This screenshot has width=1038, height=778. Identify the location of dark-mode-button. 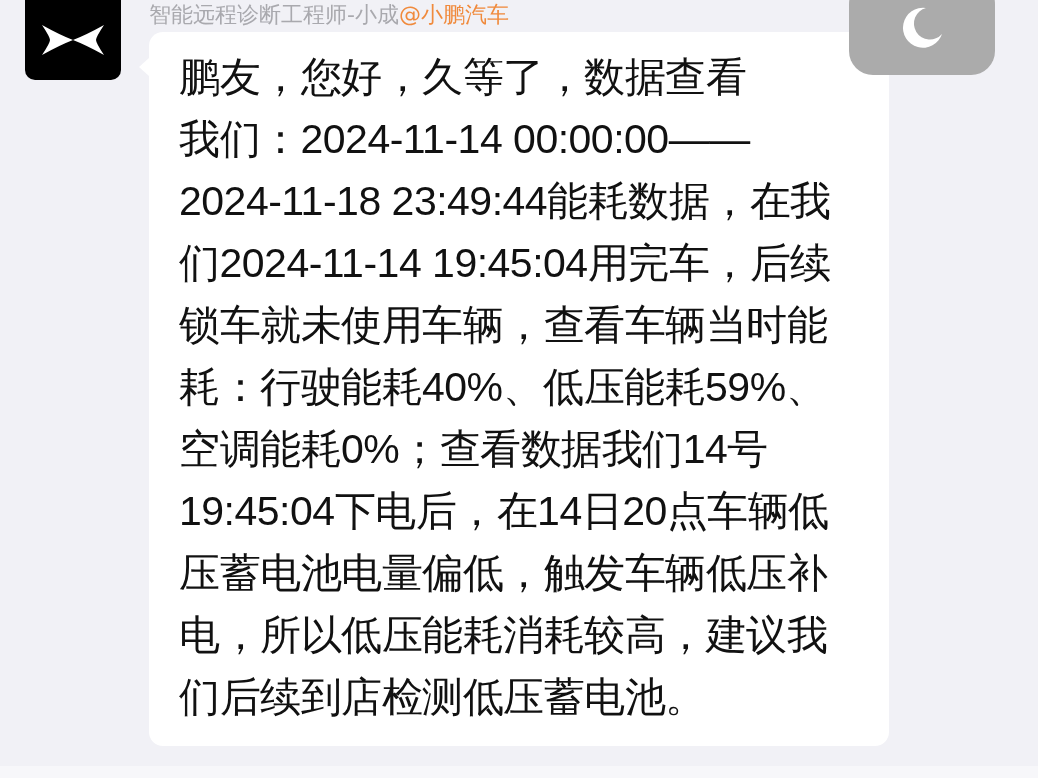
(922, 37).